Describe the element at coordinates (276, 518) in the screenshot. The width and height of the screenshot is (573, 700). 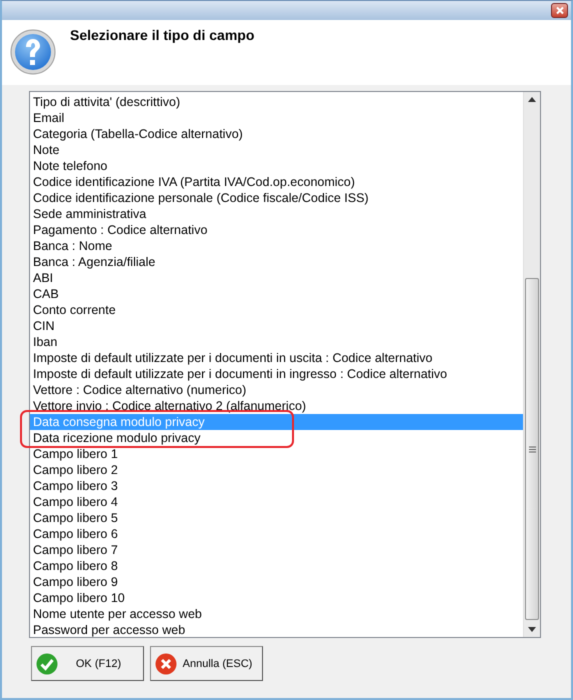
I see `list-item: Campo libero 5` at that location.